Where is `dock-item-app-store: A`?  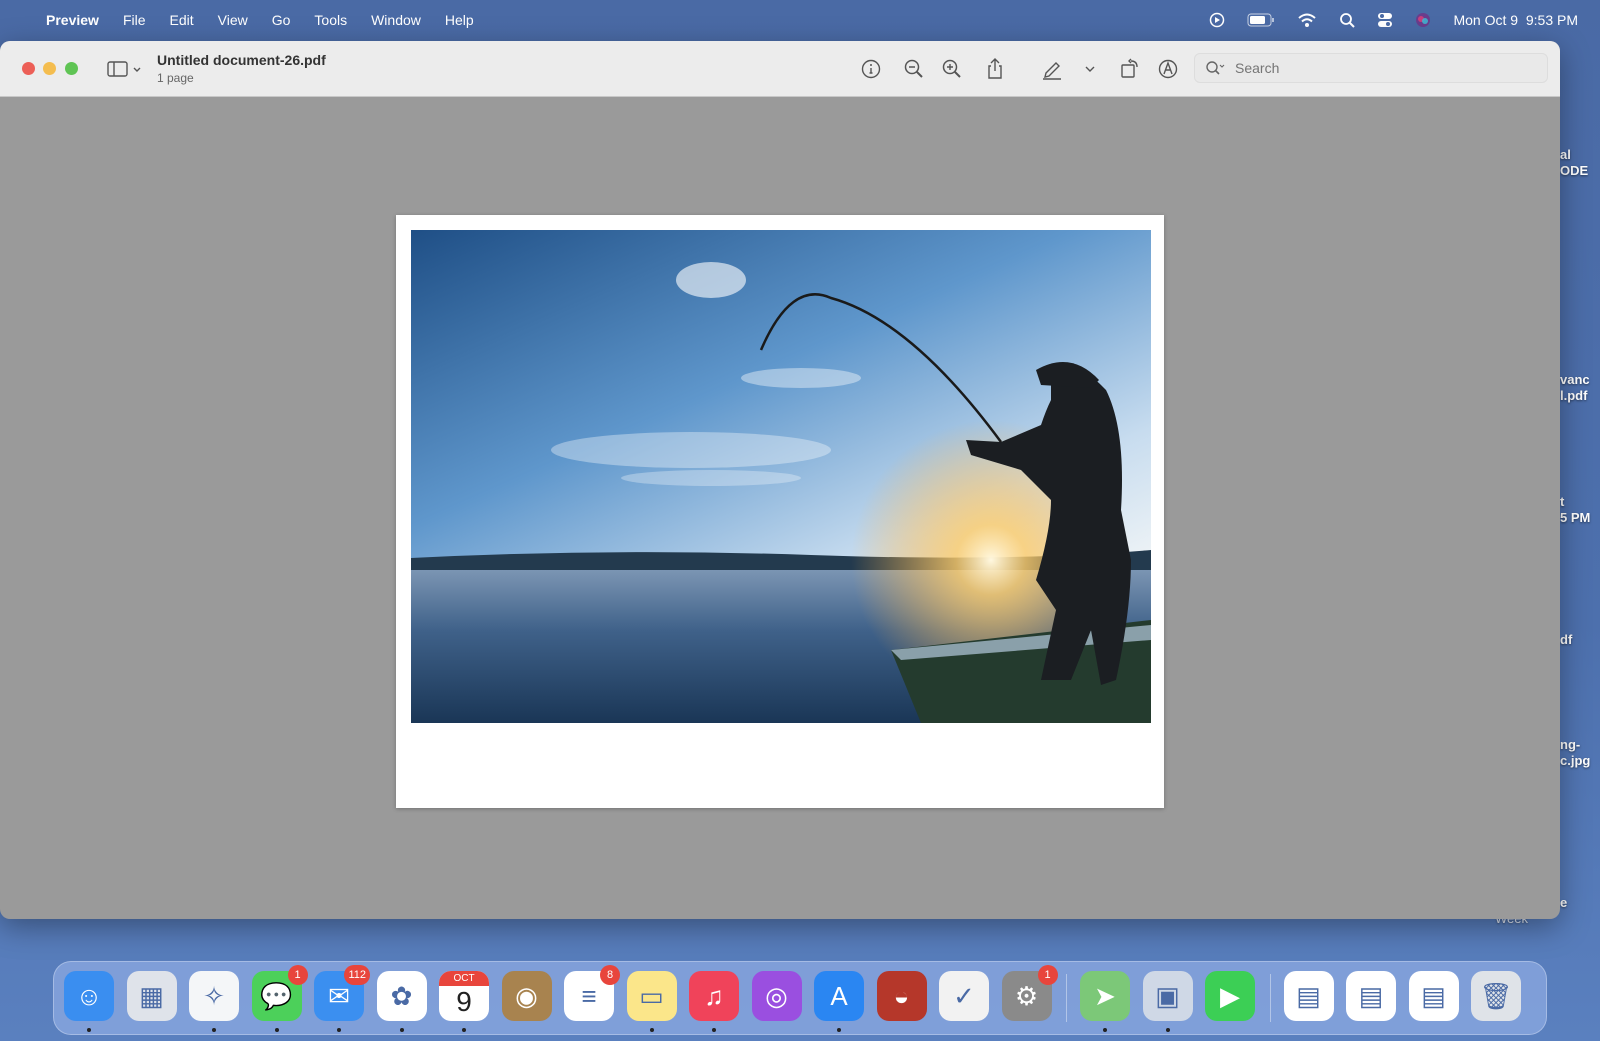 dock-item-app-store: A is located at coordinates (839, 1001).